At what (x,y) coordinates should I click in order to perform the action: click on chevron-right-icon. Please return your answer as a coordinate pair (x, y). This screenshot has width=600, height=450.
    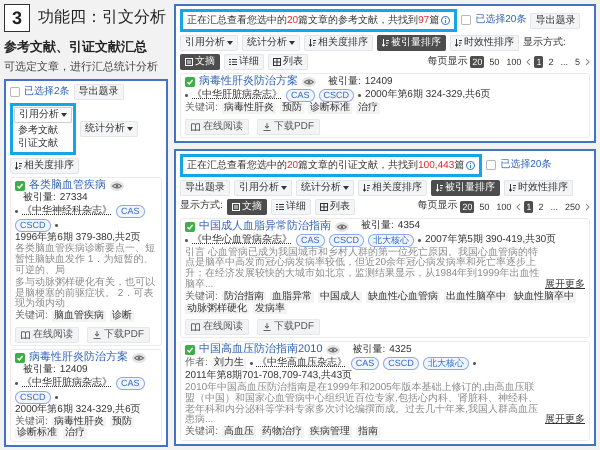
    Looking at the image, I should click on (587, 62).